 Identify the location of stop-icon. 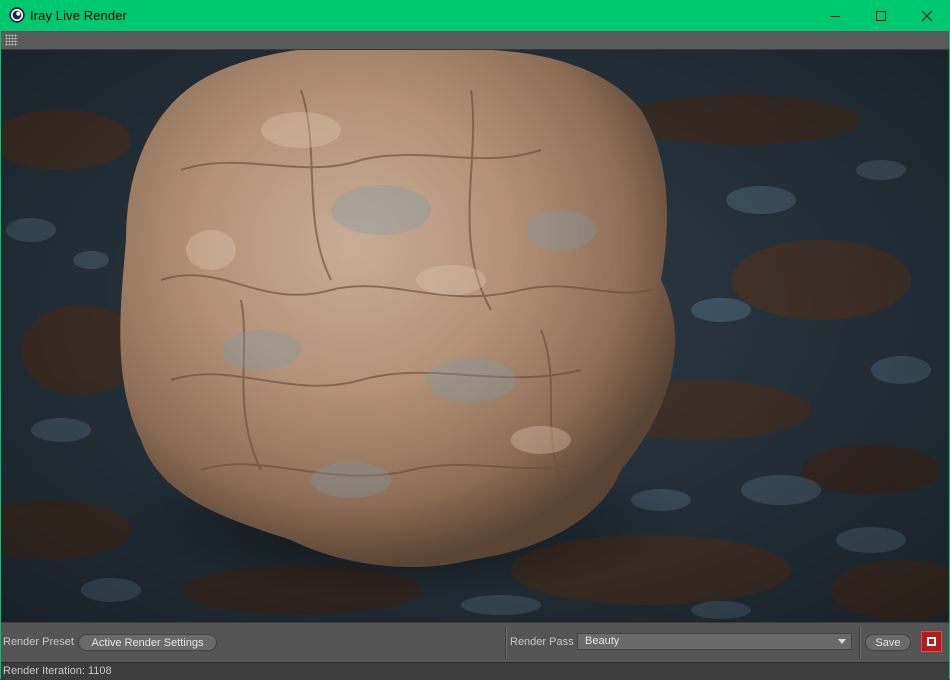
(931, 641).